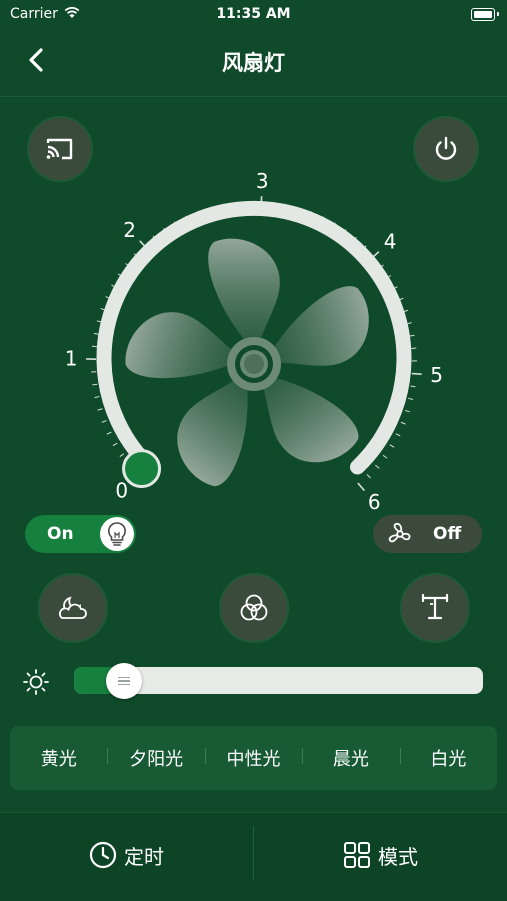  I want to click on page-title: 风扇灯, so click(253, 62).